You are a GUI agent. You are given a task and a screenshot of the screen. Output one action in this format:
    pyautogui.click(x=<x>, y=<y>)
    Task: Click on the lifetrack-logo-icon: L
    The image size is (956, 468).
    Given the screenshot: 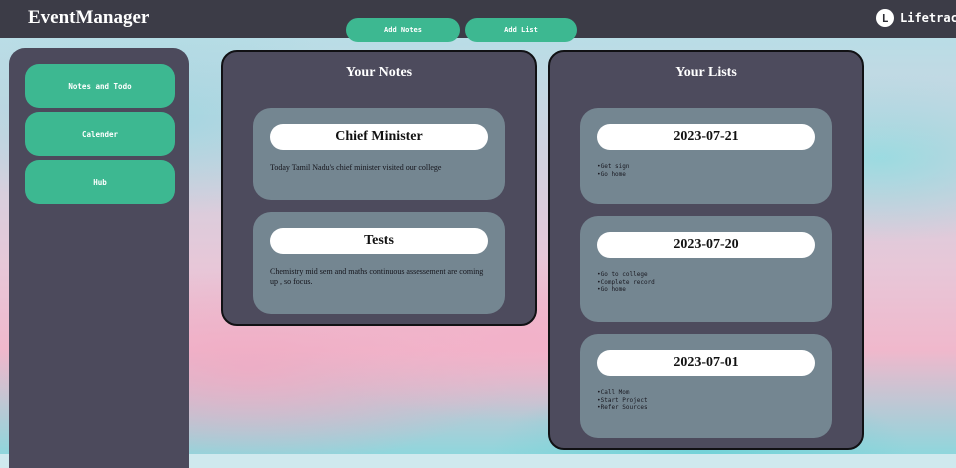 What is the action you would take?
    pyautogui.click(x=885, y=18)
    